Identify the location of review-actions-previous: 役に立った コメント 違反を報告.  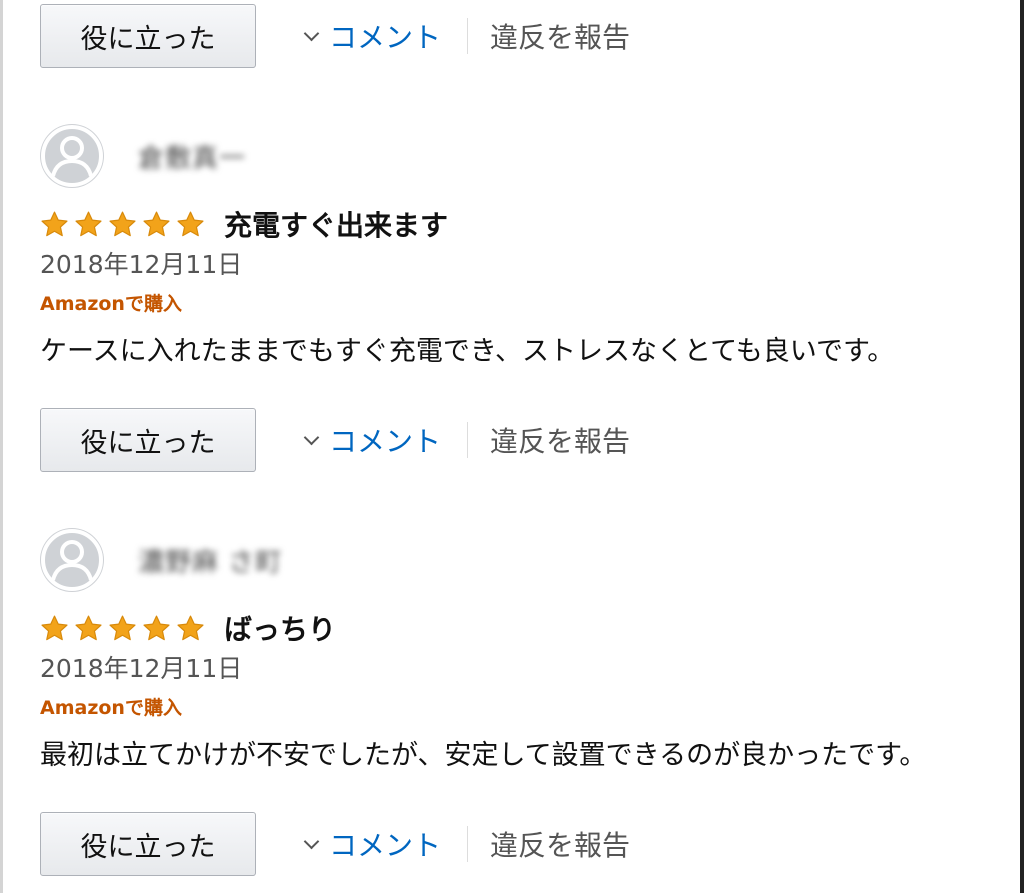
(335, 36).